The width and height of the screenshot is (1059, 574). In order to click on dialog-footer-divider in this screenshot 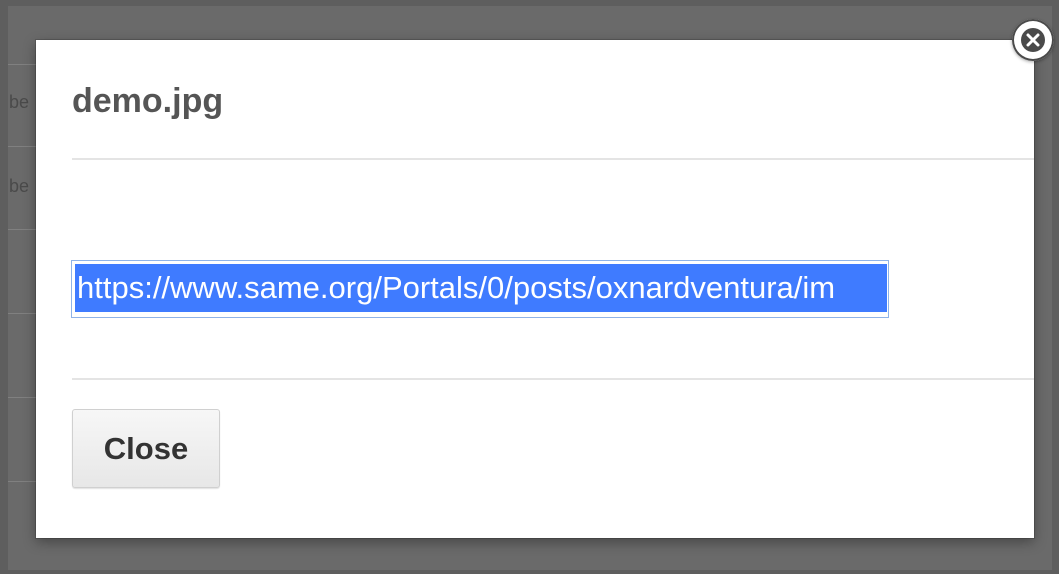, I will do `click(553, 379)`.